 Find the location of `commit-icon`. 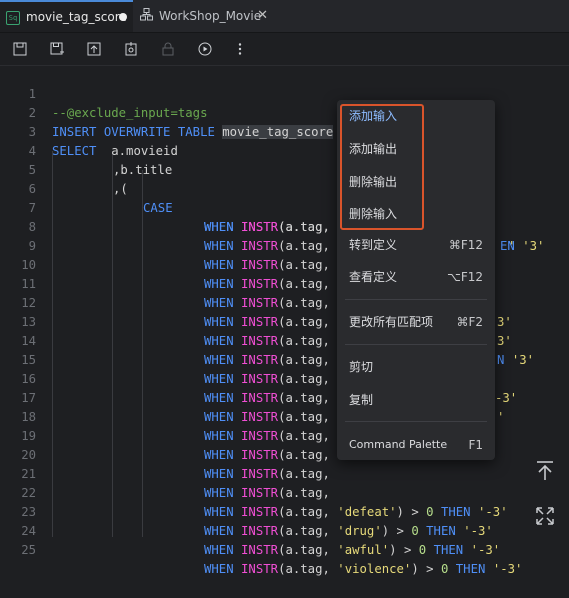

commit-icon is located at coordinates (131, 49).